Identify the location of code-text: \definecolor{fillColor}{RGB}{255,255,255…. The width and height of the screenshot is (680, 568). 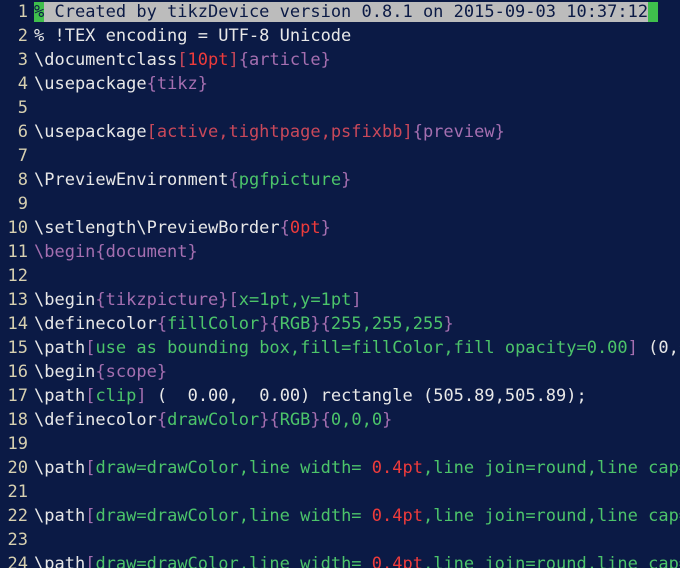
(244, 324).